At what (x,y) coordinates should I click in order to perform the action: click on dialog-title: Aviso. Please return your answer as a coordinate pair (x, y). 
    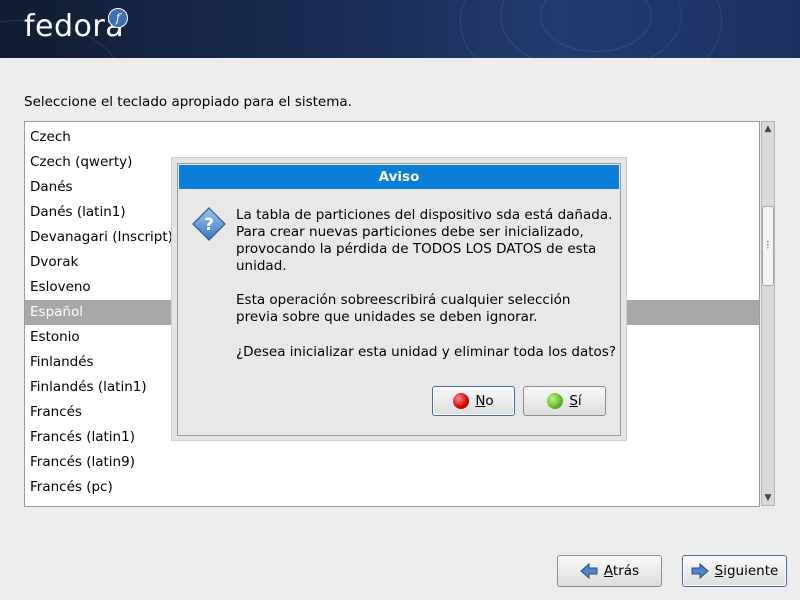
    Looking at the image, I should click on (399, 177).